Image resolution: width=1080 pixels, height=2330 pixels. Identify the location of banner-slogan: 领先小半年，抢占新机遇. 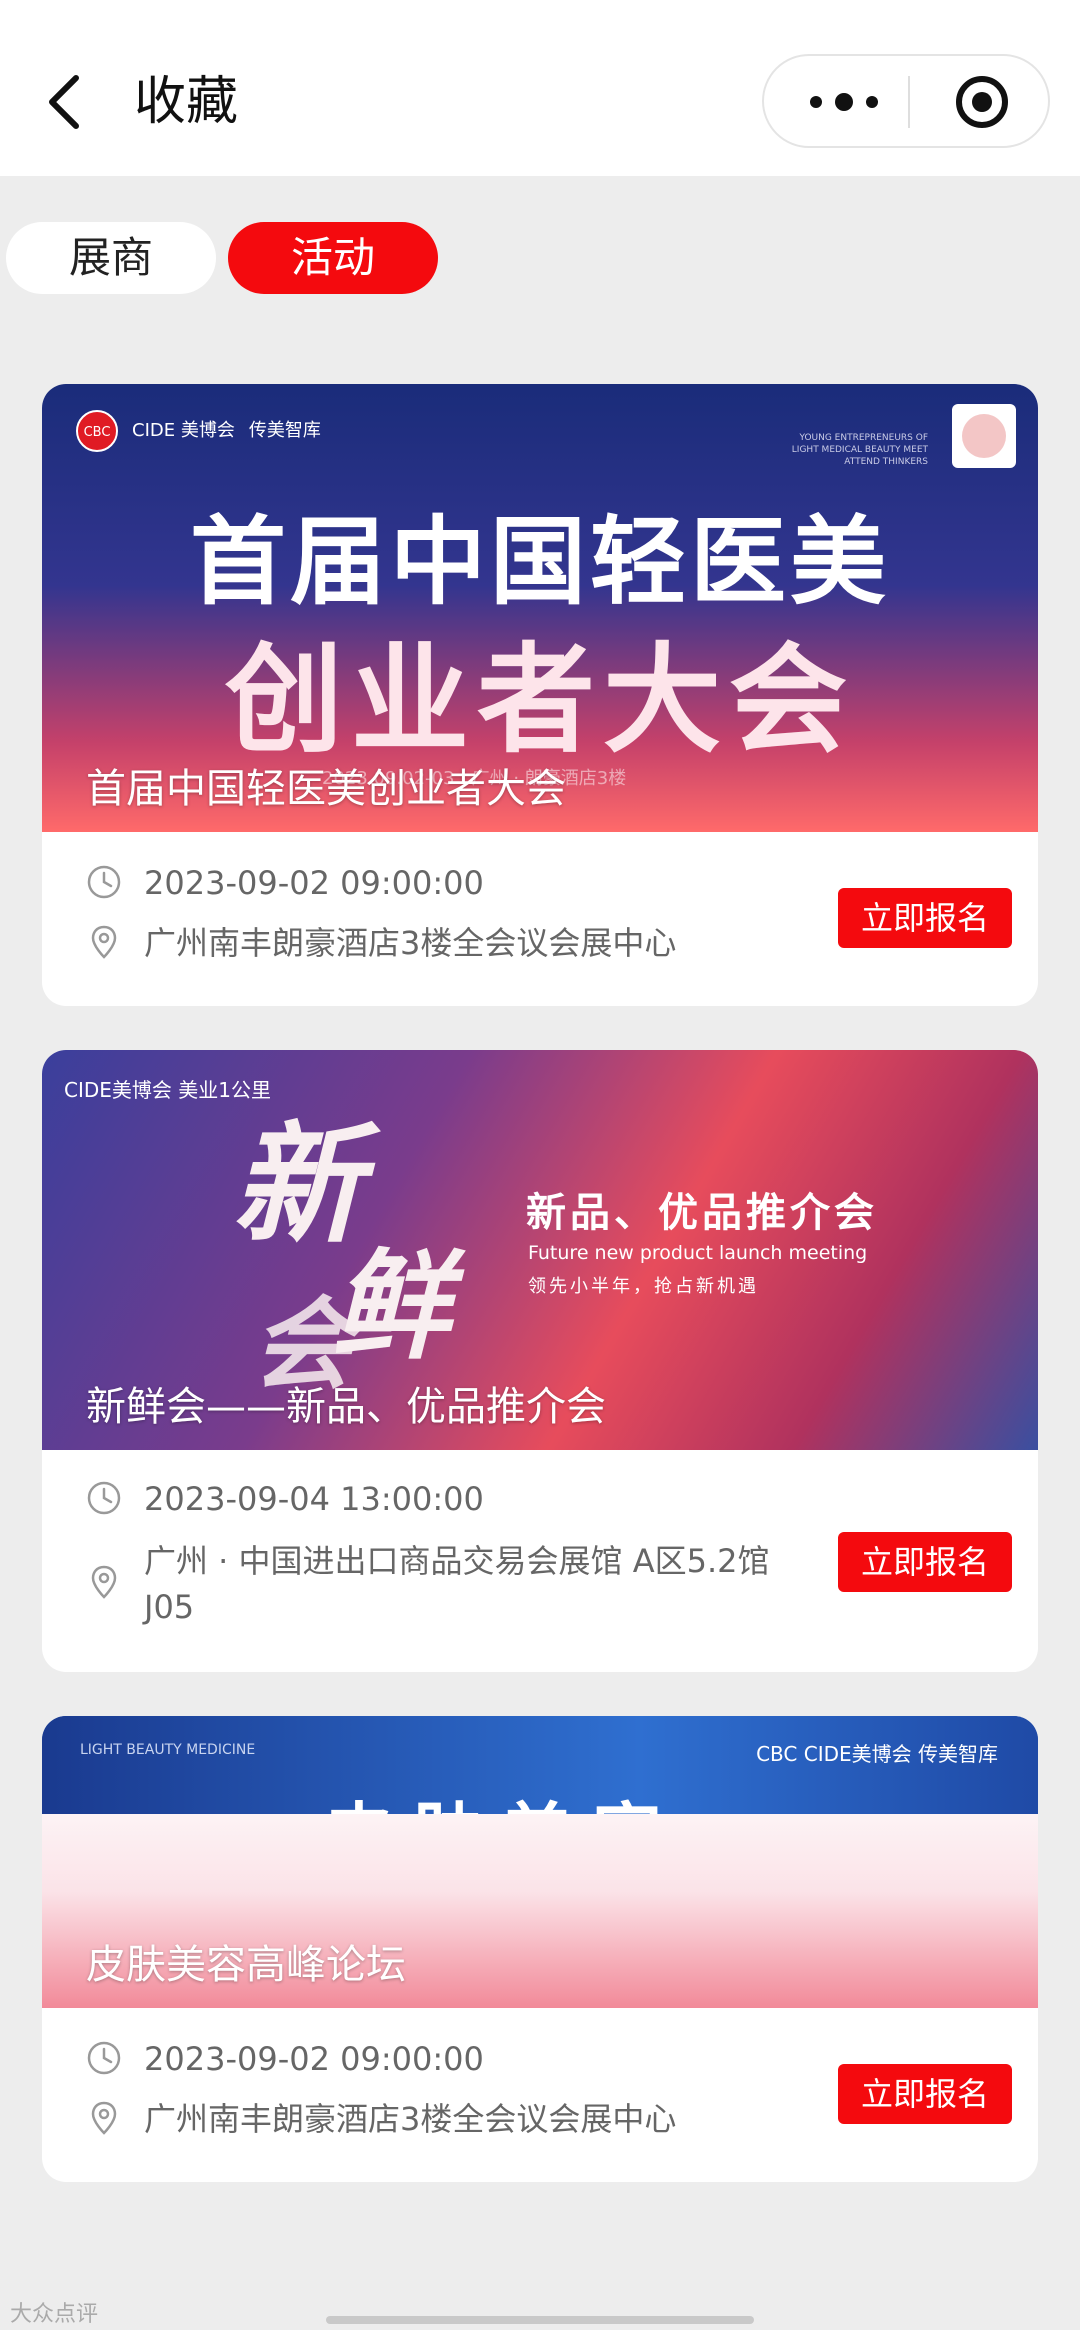
(643, 1286).